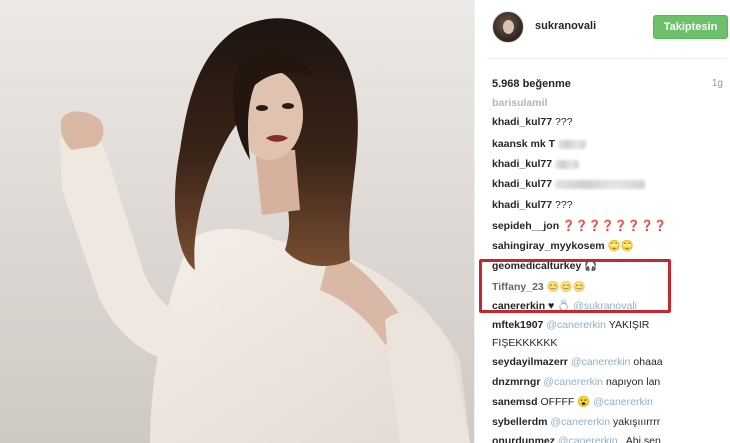  Describe the element at coordinates (519, 103) in the screenshot. I see `comment-username: barisulamil` at that location.